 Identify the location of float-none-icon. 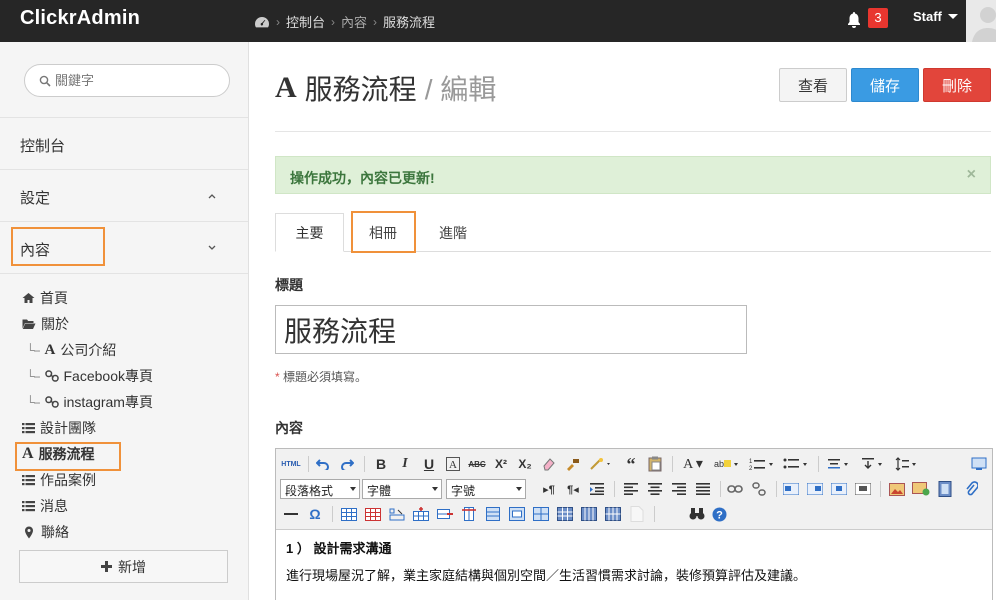
(839, 489).